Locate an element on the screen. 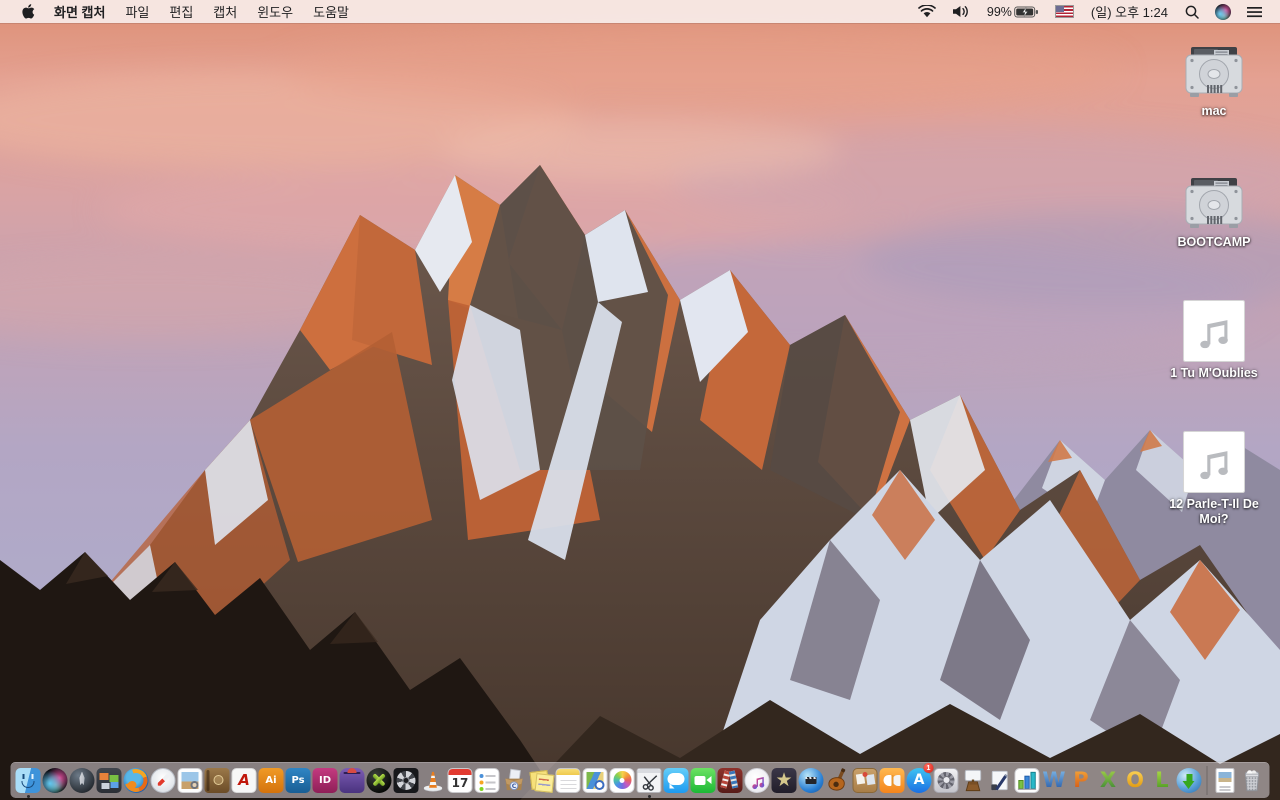 The image size is (1280, 800). input-source-menu is located at coordinates (1064, 11).